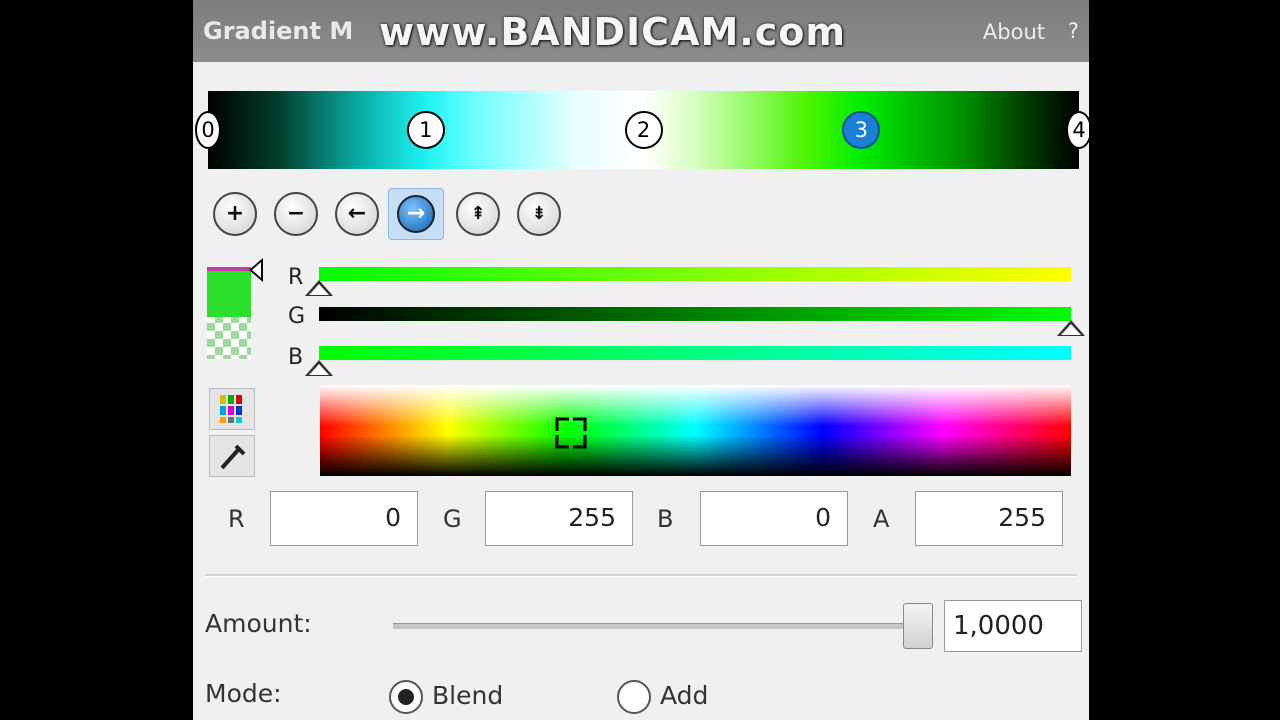 This screenshot has width=1280, height=720. I want to click on green-channel-label: G, so click(297, 316).